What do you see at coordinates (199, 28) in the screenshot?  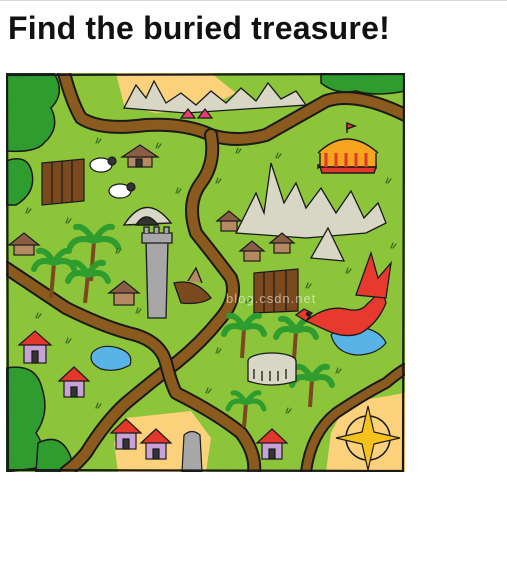 I see `page-title: Find the buried treasure!` at bounding box center [199, 28].